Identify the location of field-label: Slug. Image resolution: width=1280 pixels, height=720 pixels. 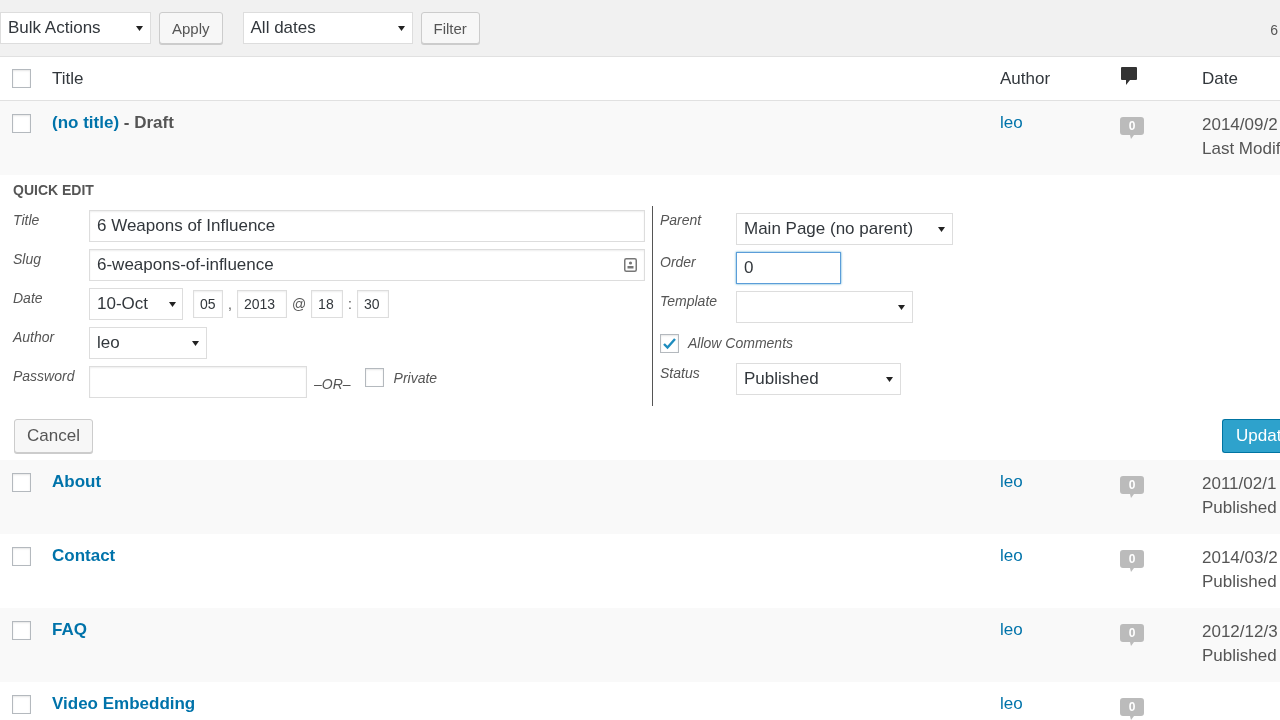
(28, 258).